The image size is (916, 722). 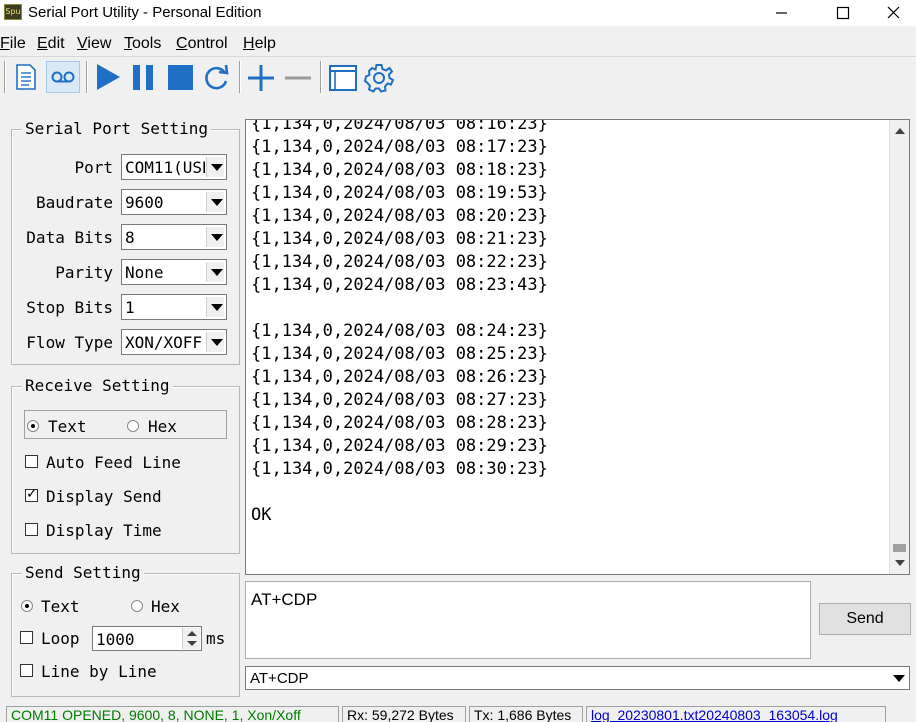 What do you see at coordinates (174, 272) in the screenshot?
I see `parity-select: None` at bounding box center [174, 272].